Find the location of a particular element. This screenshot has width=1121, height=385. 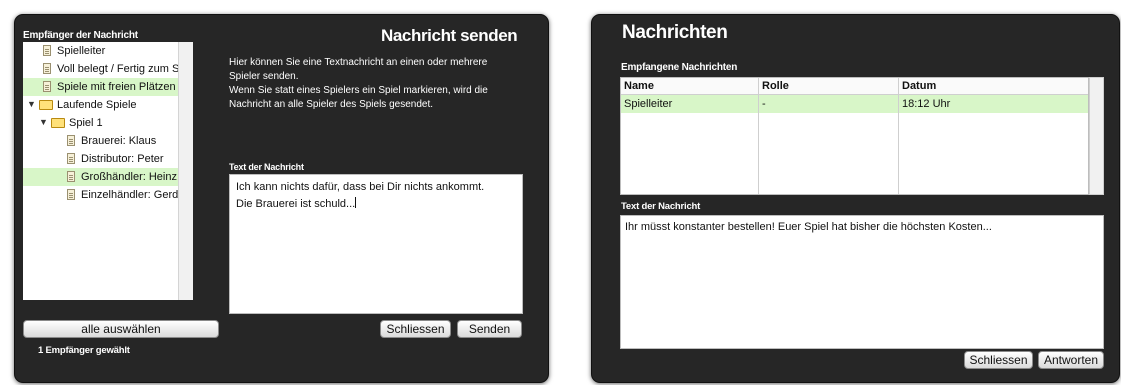

messages-dialog-title: Nachrichten is located at coordinates (675, 32).